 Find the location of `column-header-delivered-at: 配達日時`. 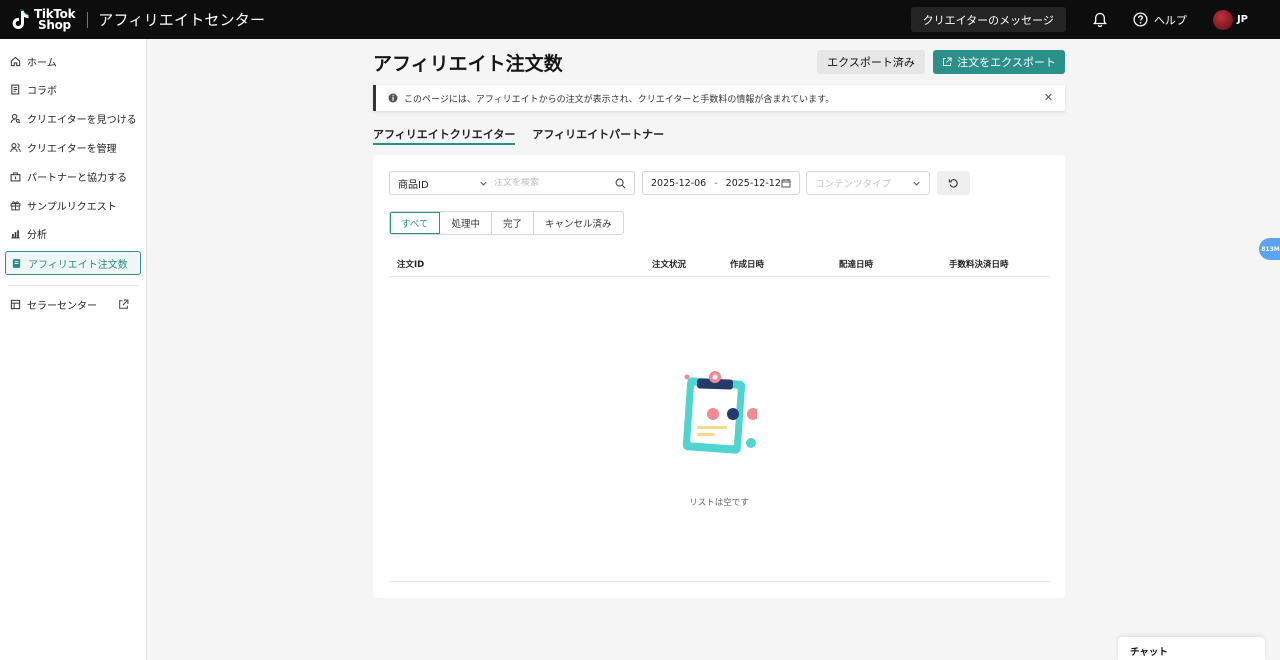

column-header-delivered-at: 配達日時 is located at coordinates (856, 265).